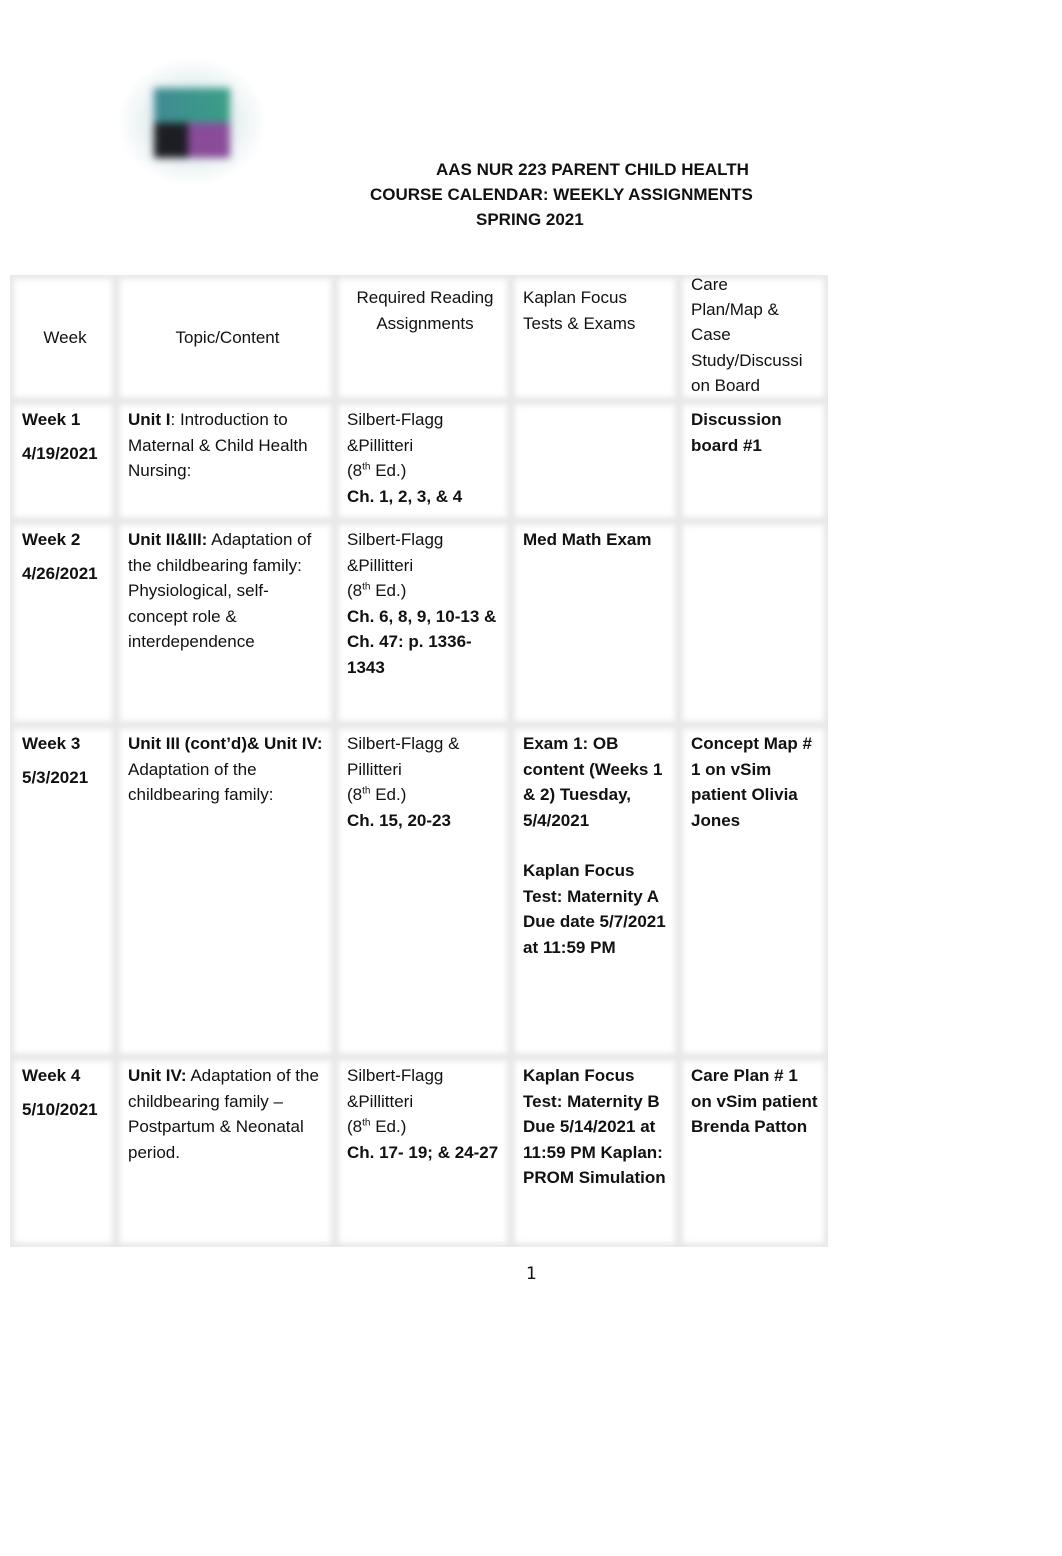 The image size is (1062, 1556). Describe the element at coordinates (63, 623) in the screenshot. I see `week-cell: Week 2 4/26/2021` at that location.